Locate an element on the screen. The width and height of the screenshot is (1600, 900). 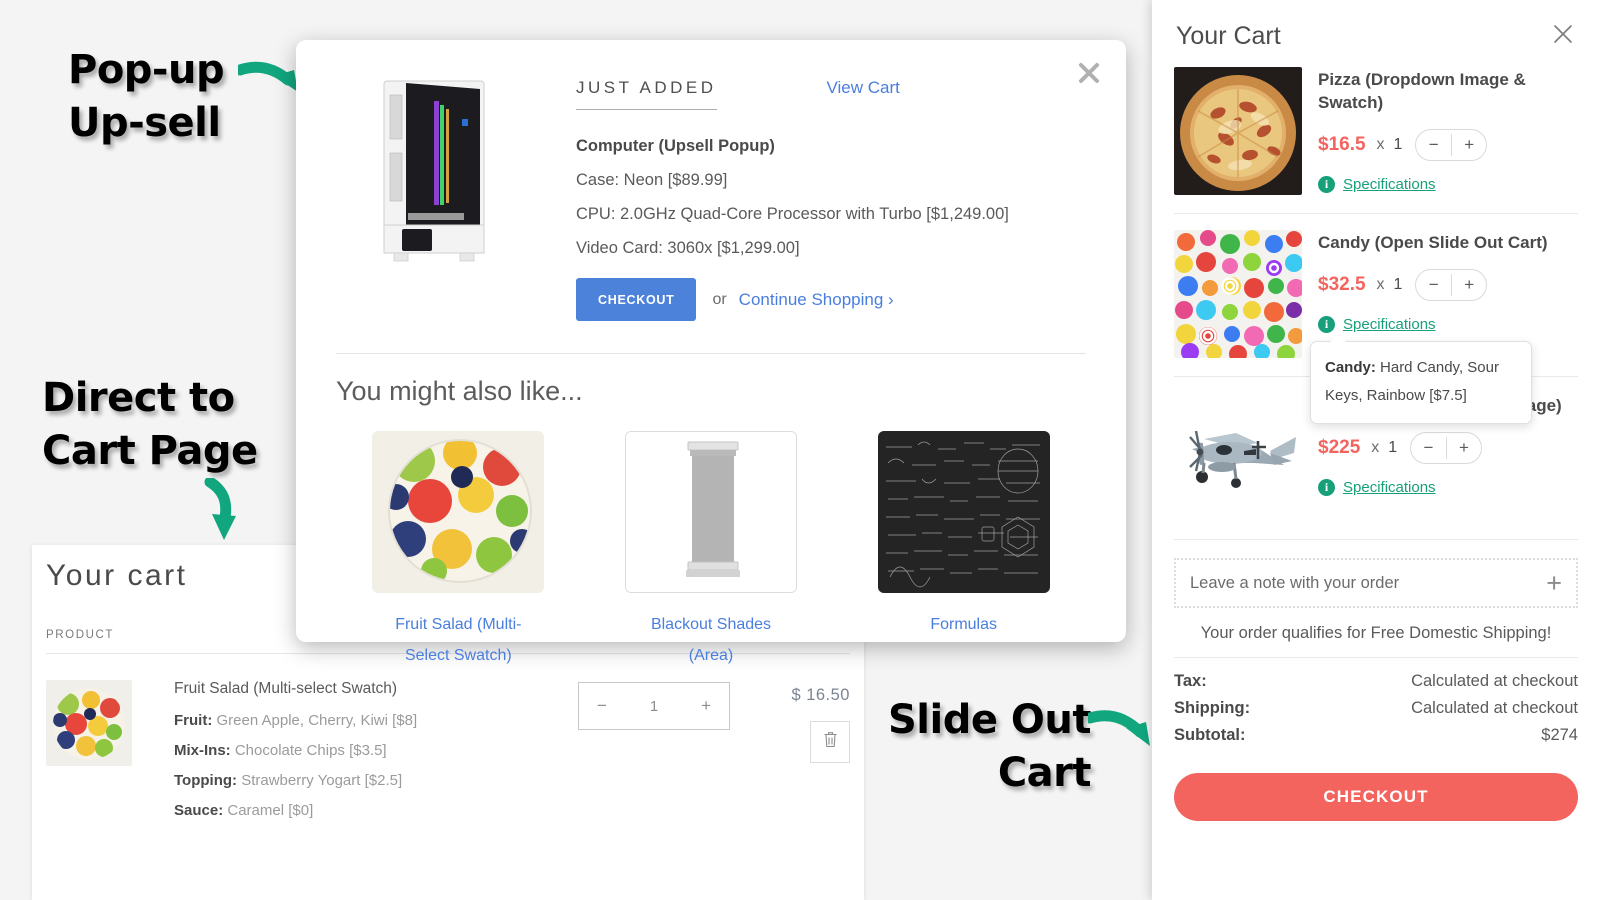
totals-label: Tax: is located at coordinates (1190, 681).